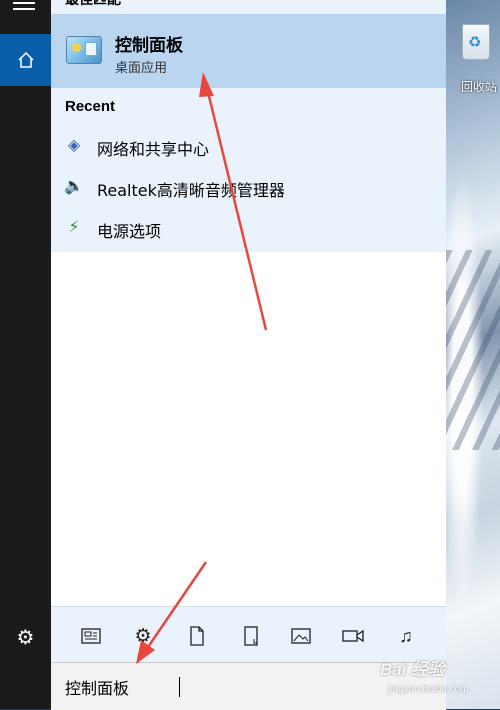 The width and height of the screenshot is (500, 710). I want to click on hamburger-menu-icon, so click(24, 5).